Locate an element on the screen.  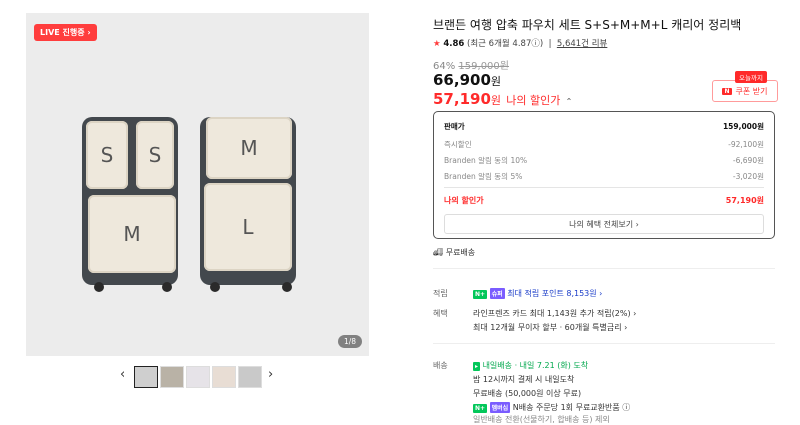
truck-icon: 🚚︎ is located at coordinates (438, 252).